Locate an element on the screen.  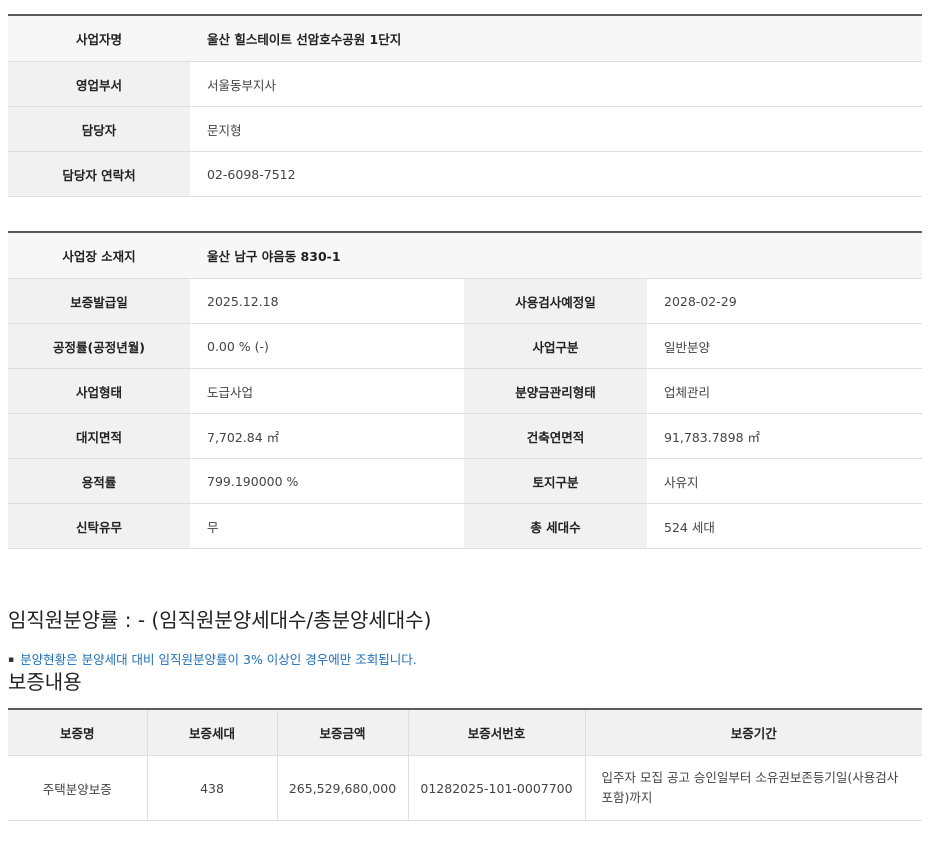
table-row: 공정률(공정년월) 0.00 % (-) 사업구분 일반분양 is located at coordinates (465, 346).